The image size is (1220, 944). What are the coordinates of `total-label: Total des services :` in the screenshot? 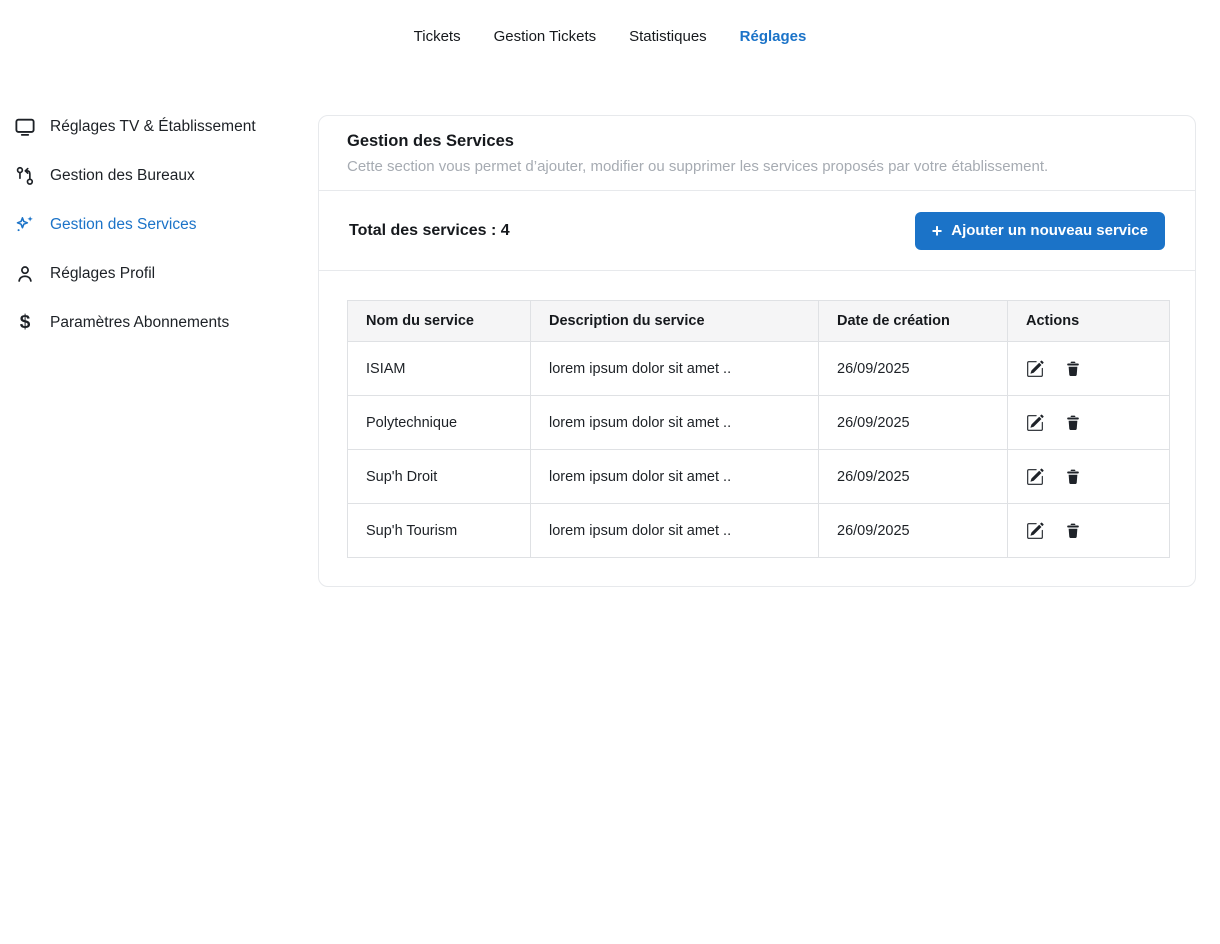 It's located at (423, 230).